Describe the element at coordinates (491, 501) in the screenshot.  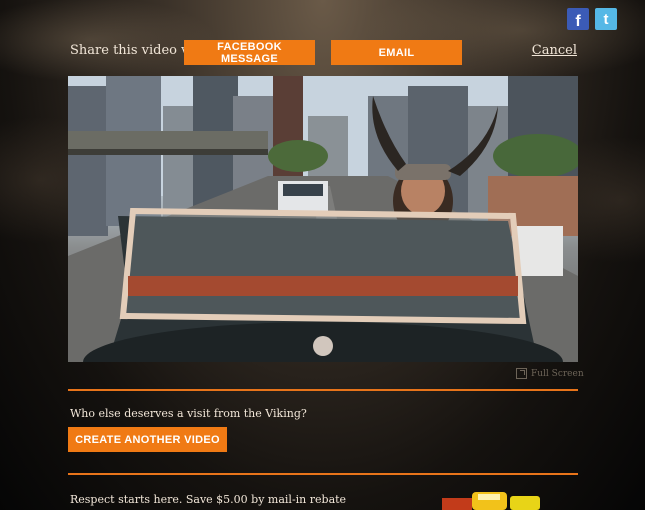
I see `product-image` at that location.